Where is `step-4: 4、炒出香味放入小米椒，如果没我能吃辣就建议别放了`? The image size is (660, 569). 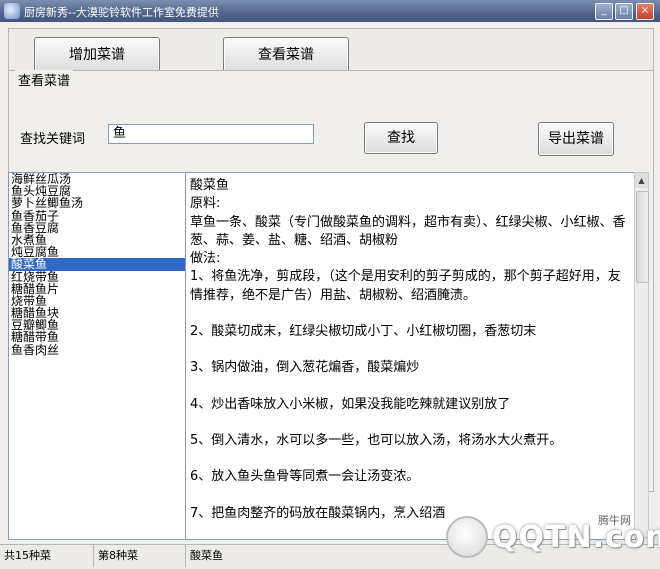
step-4: 4、炒出香味放入小米椒，如果没我能吃辣就建议别放了 is located at coordinates (350, 404).